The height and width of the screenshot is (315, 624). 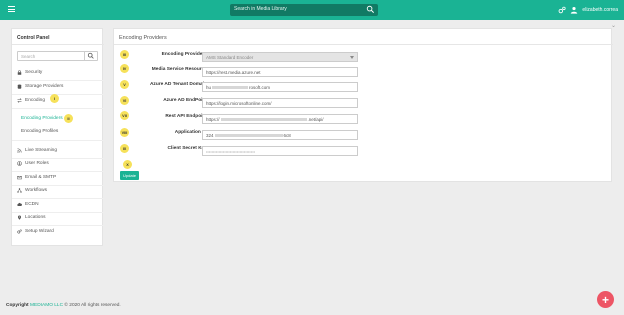 What do you see at coordinates (190, 132) in the screenshot?
I see `application-id-label: Application ID` at bounding box center [190, 132].